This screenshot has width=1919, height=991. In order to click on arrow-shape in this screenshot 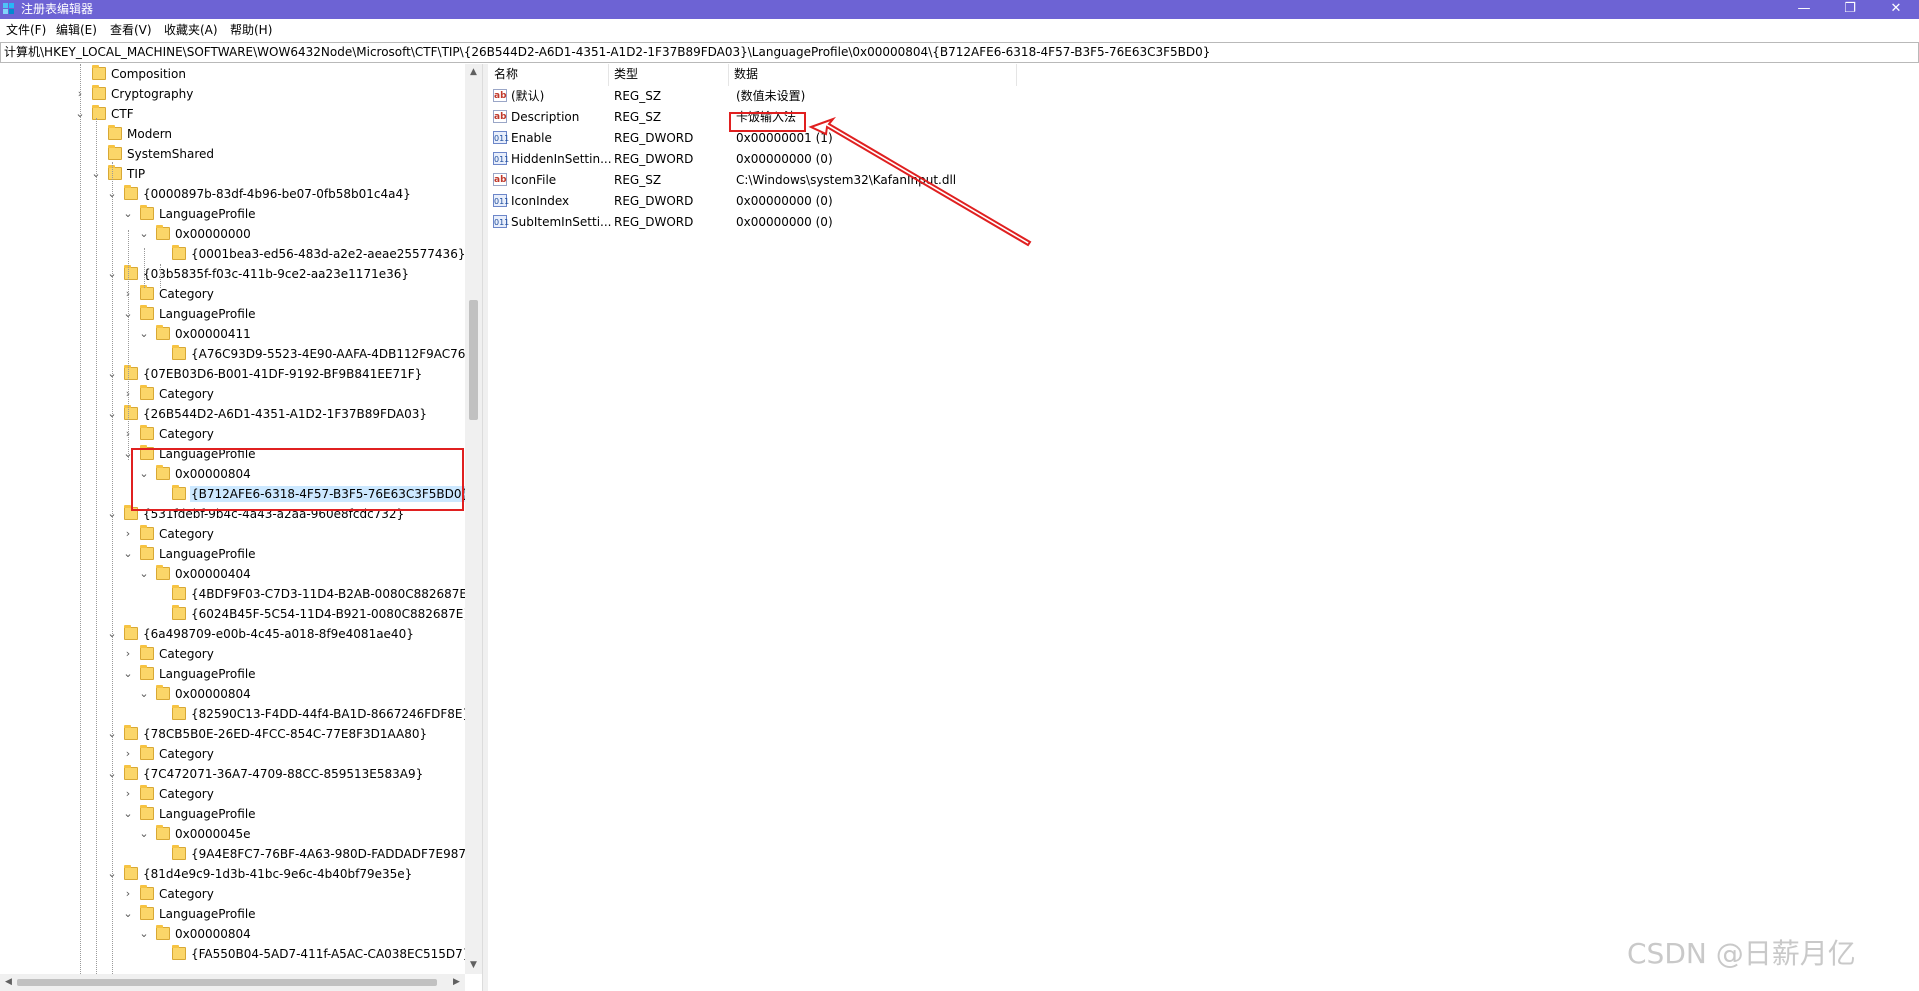, I will do `click(920, 181)`.